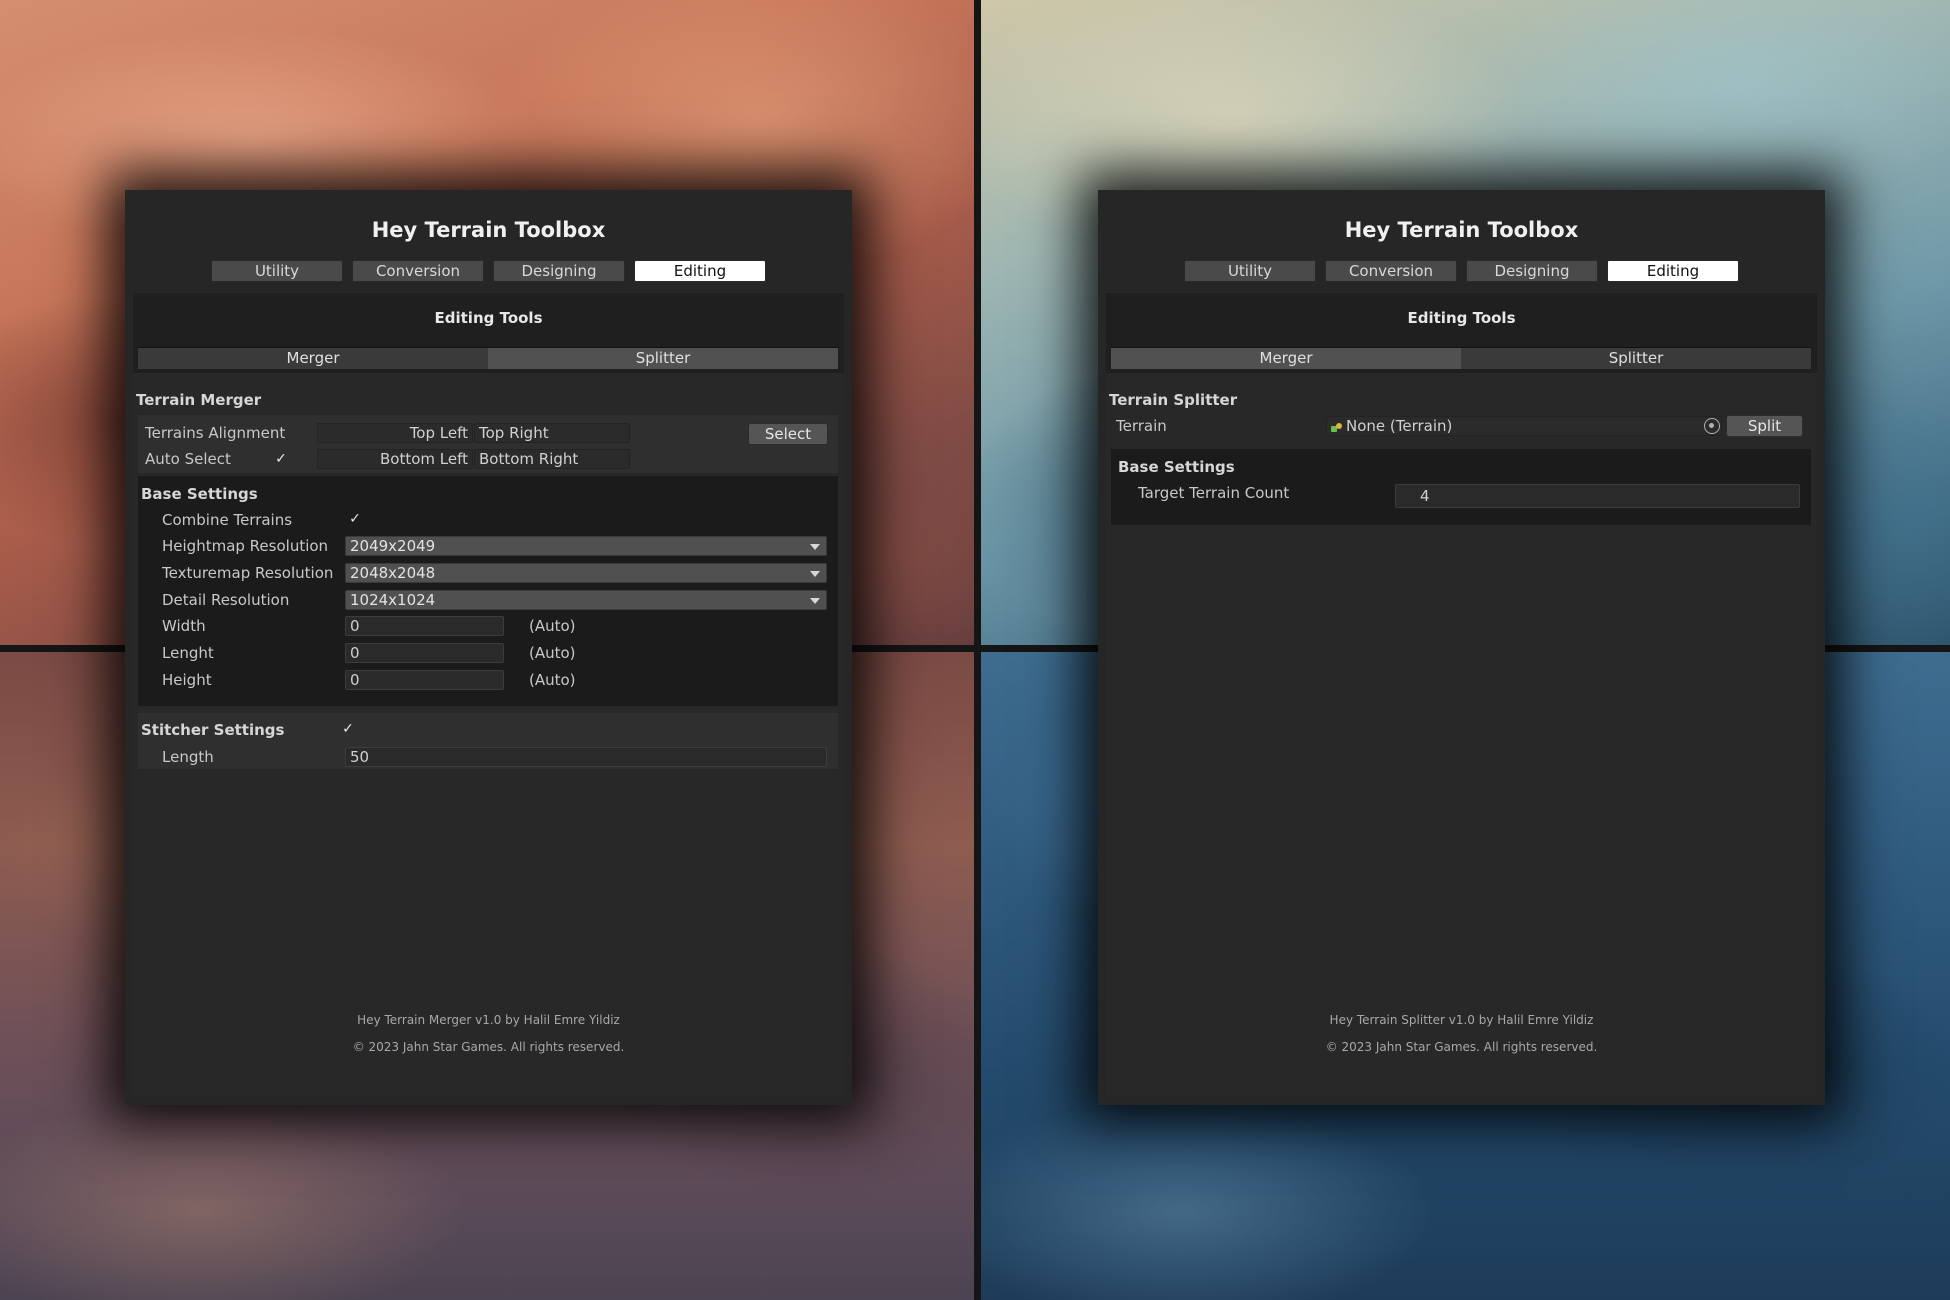 The height and width of the screenshot is (1300, 1950). Describe the element at coordinates (188, 459) in the screenshot. I see `auto-select-label: Auto Select` at that location.